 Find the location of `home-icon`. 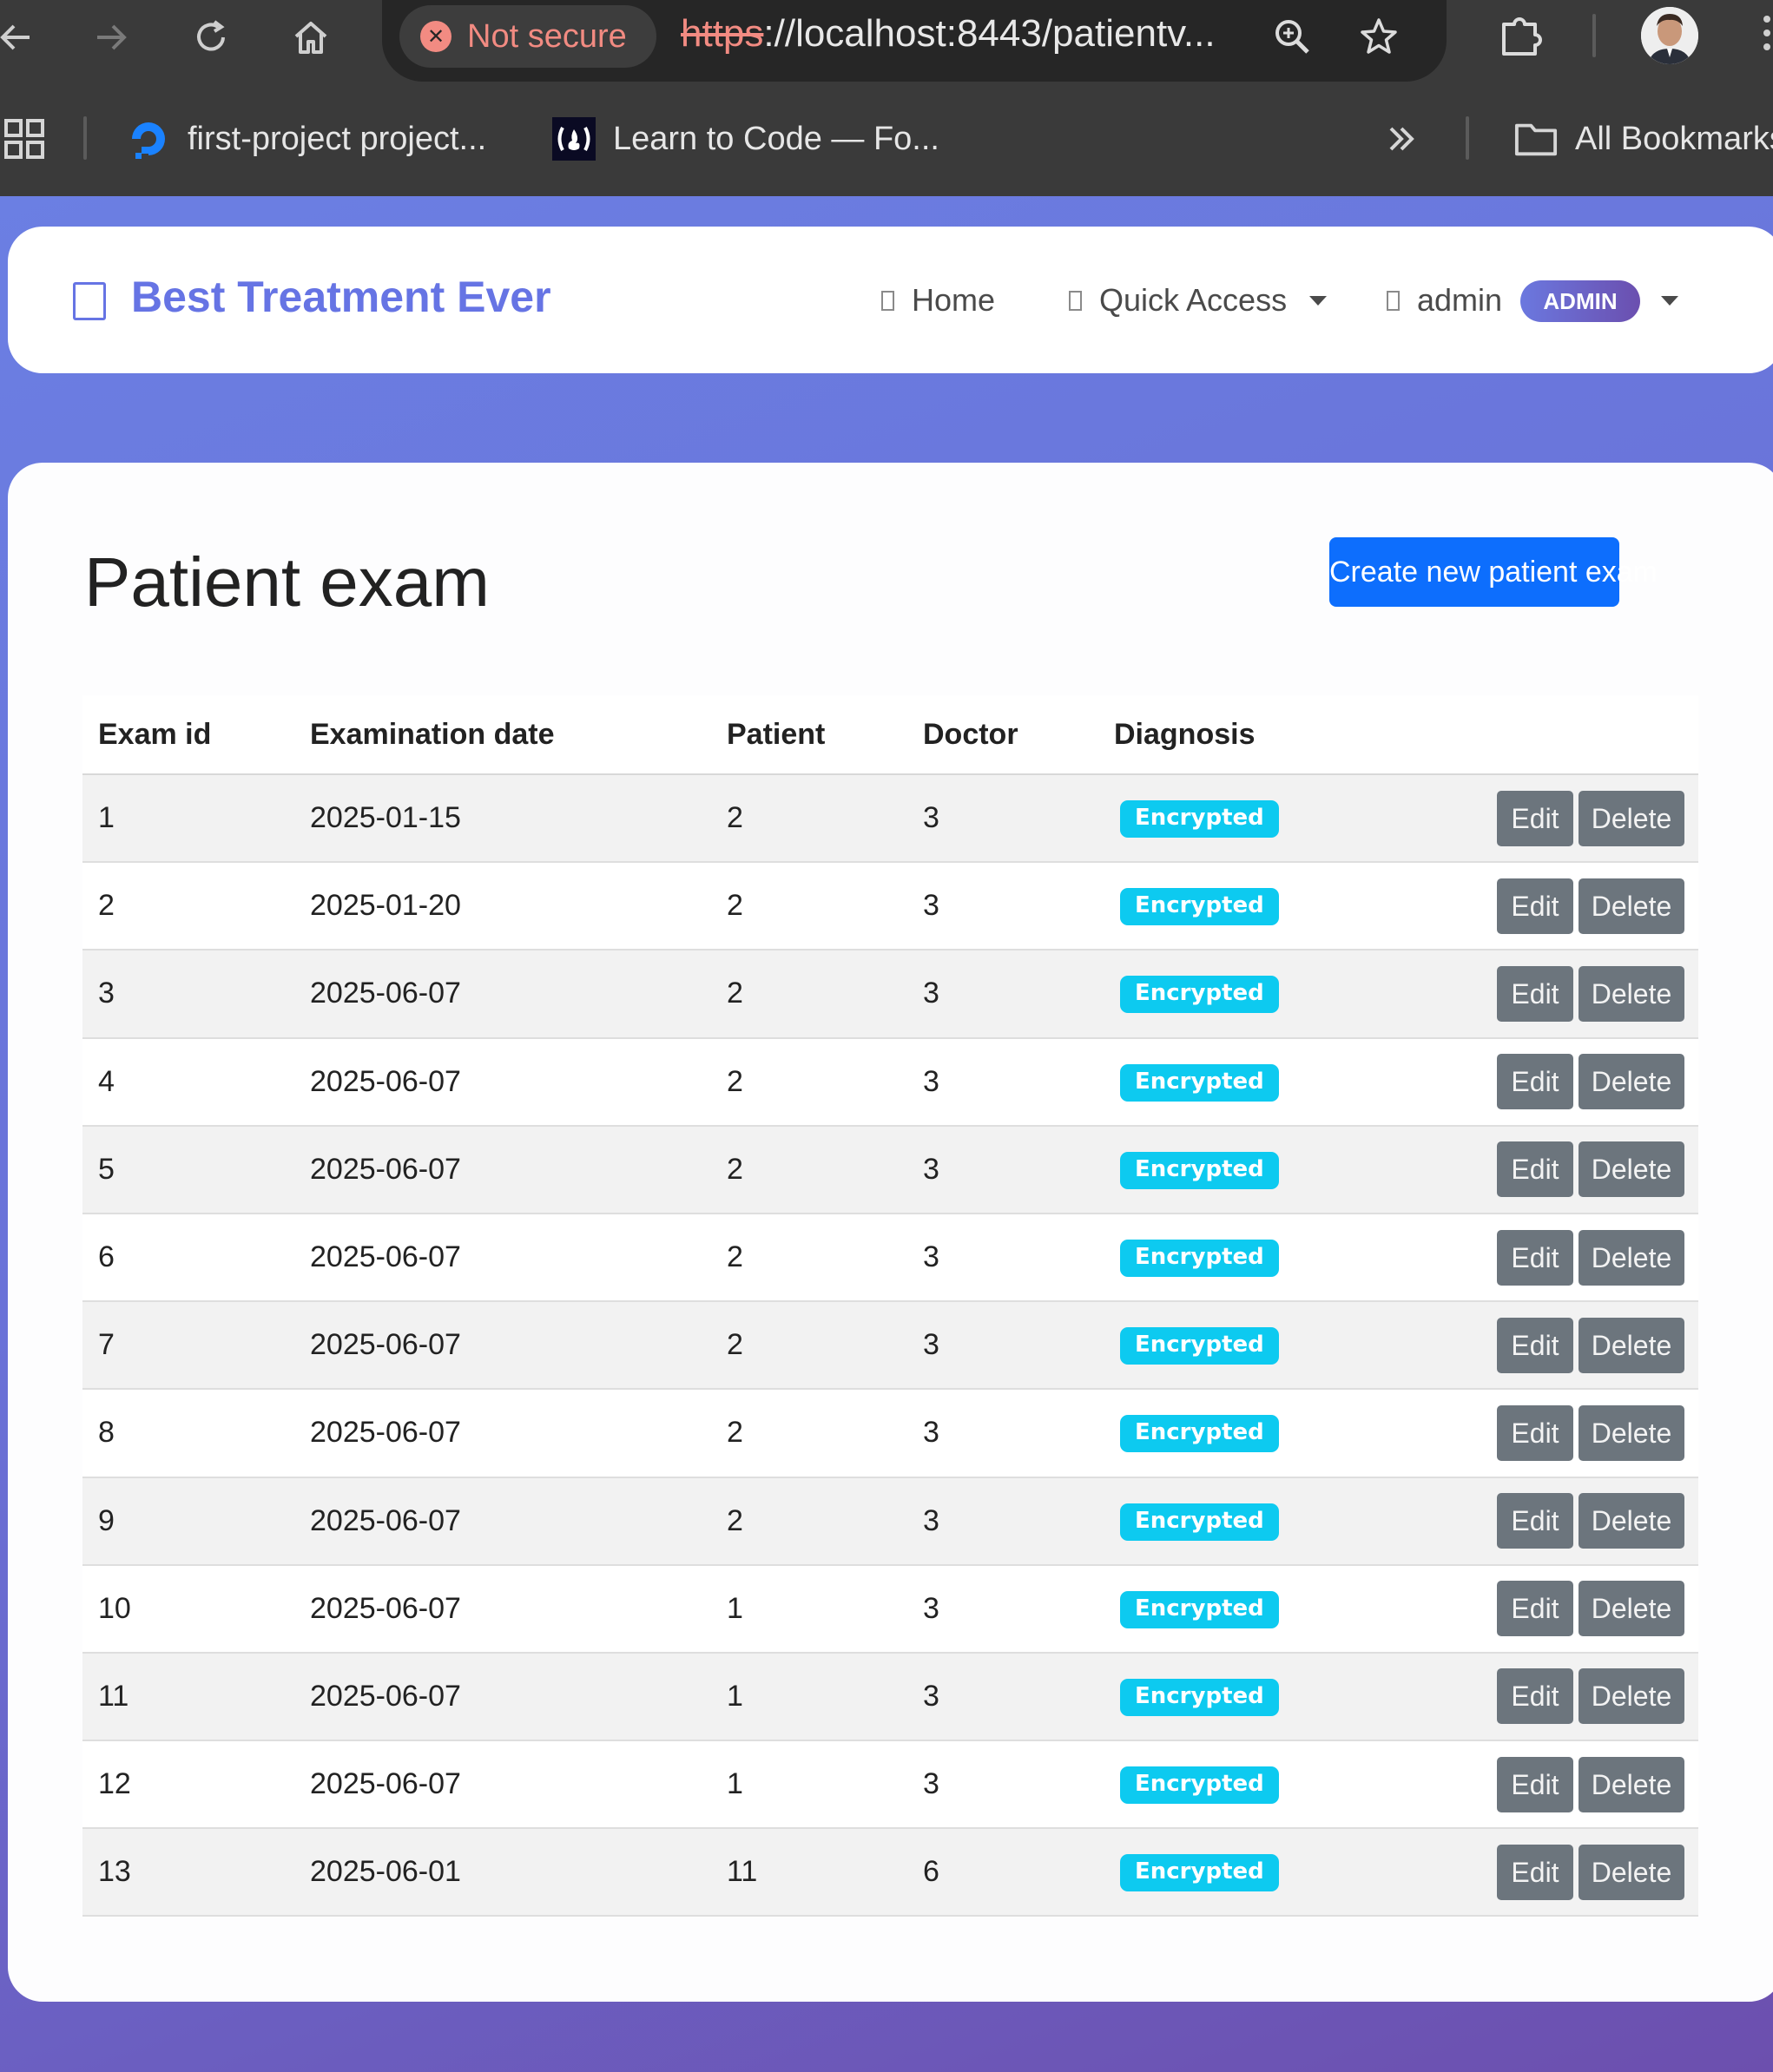

home-icon is located at coordinates (311, 37).